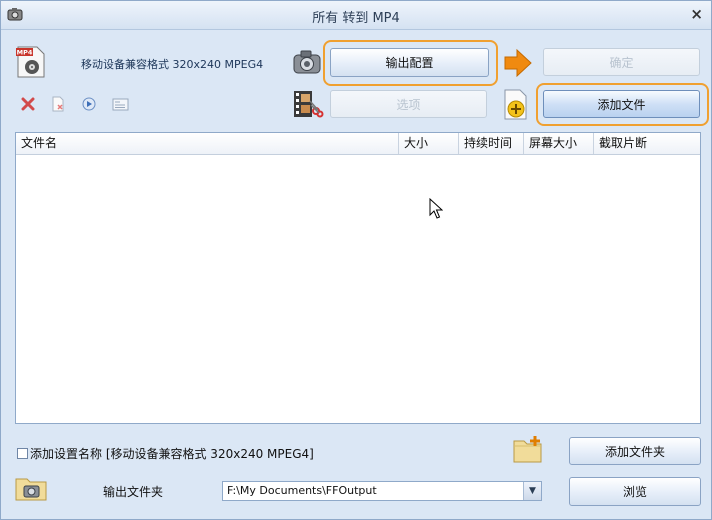 This screenshot has width=712, height=520. What do you see at coordinates (518, 63) in the screenshot?
I see `arrow-right-icon` at bounding box center [518, 63].